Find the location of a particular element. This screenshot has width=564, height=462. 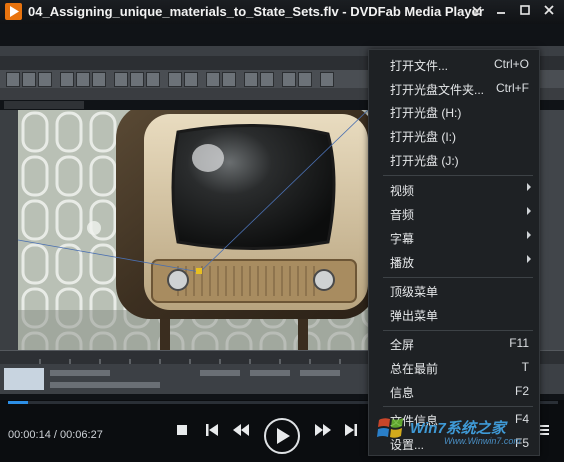

previous-icon is located at coordinates (212, 431).